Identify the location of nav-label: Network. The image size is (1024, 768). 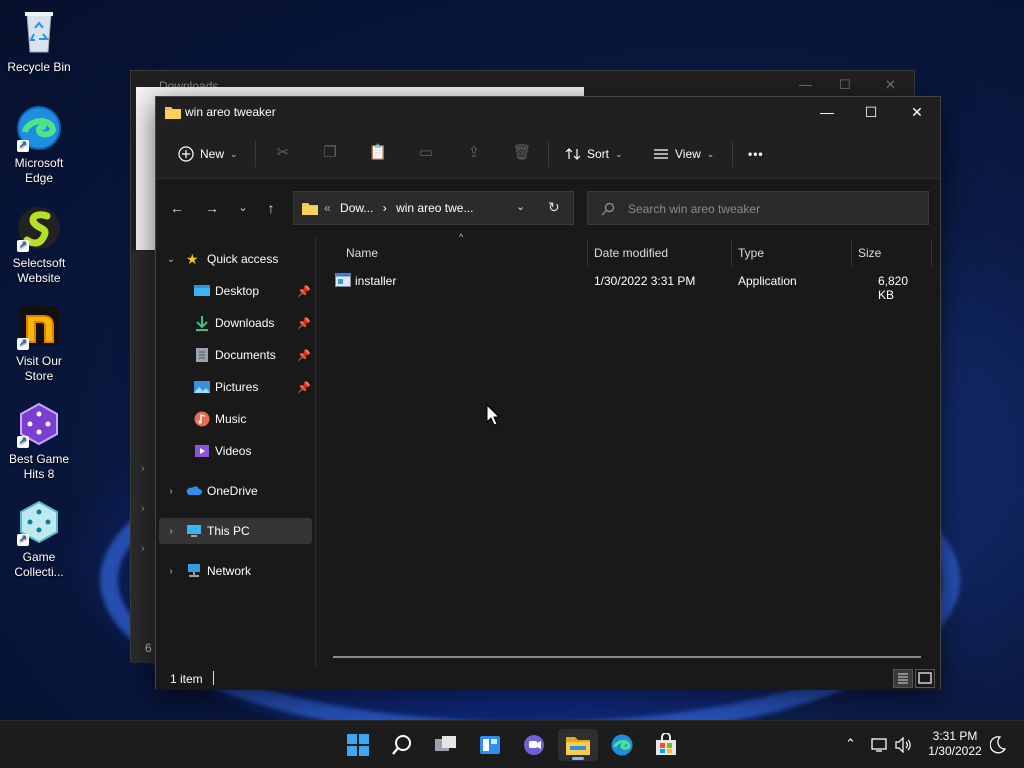
(229, 571).